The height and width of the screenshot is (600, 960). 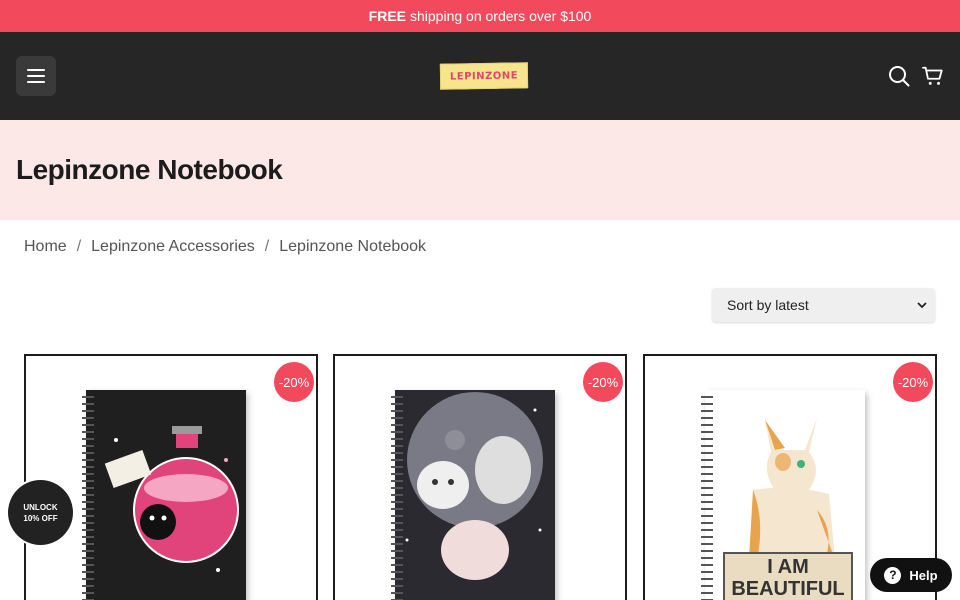 I want to click on unlock-line1: UNLOCK, so click(x=40, y=507).